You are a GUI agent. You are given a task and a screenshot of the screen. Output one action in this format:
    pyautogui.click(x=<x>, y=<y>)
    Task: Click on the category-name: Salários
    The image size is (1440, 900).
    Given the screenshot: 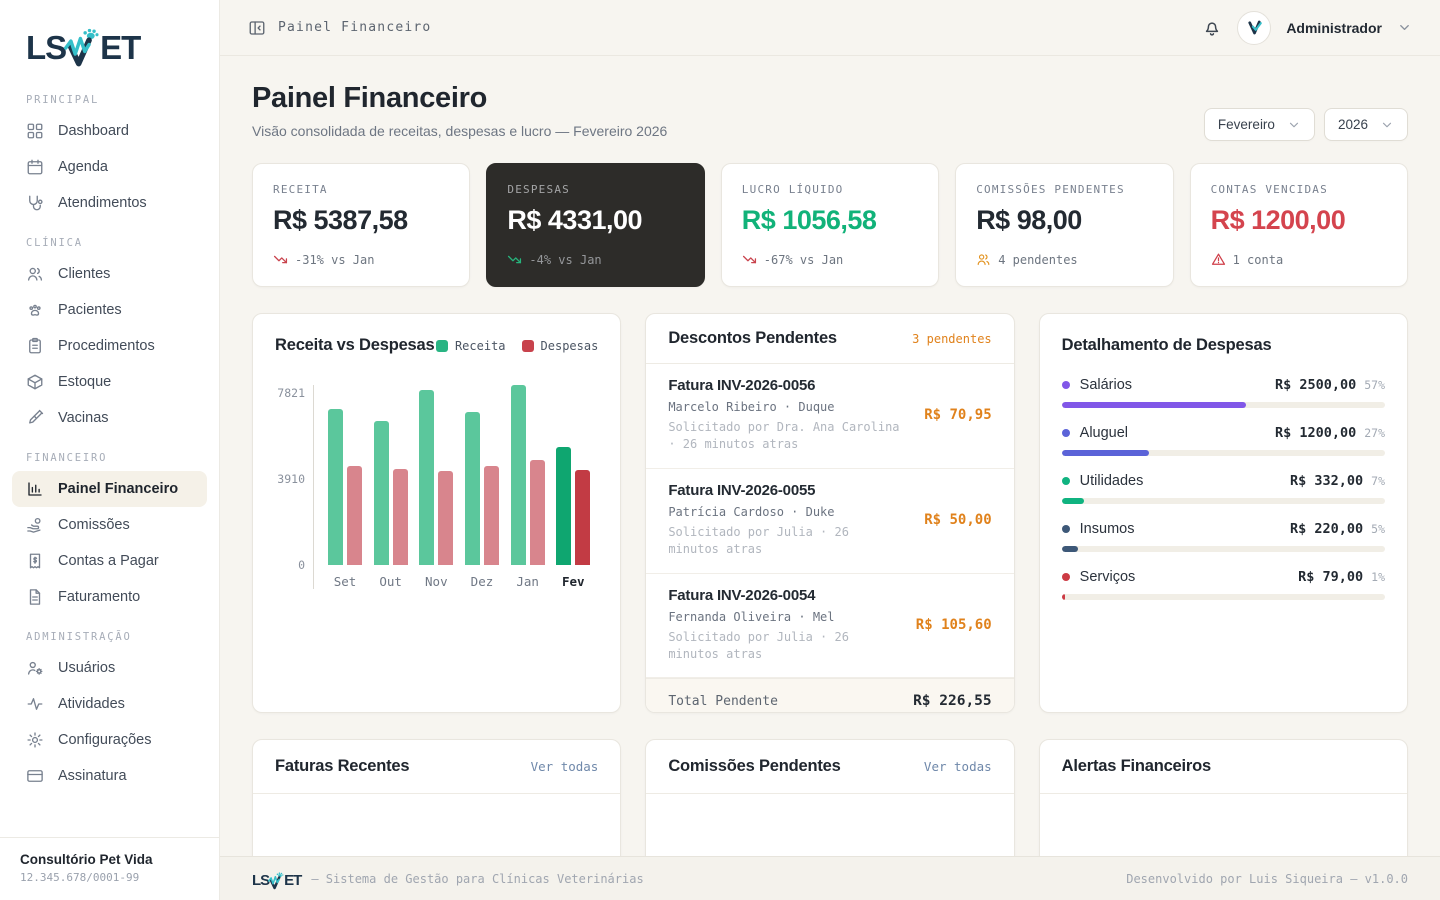 What is the action you would take?
    pyautogui.click(x=1106, y=385)
    